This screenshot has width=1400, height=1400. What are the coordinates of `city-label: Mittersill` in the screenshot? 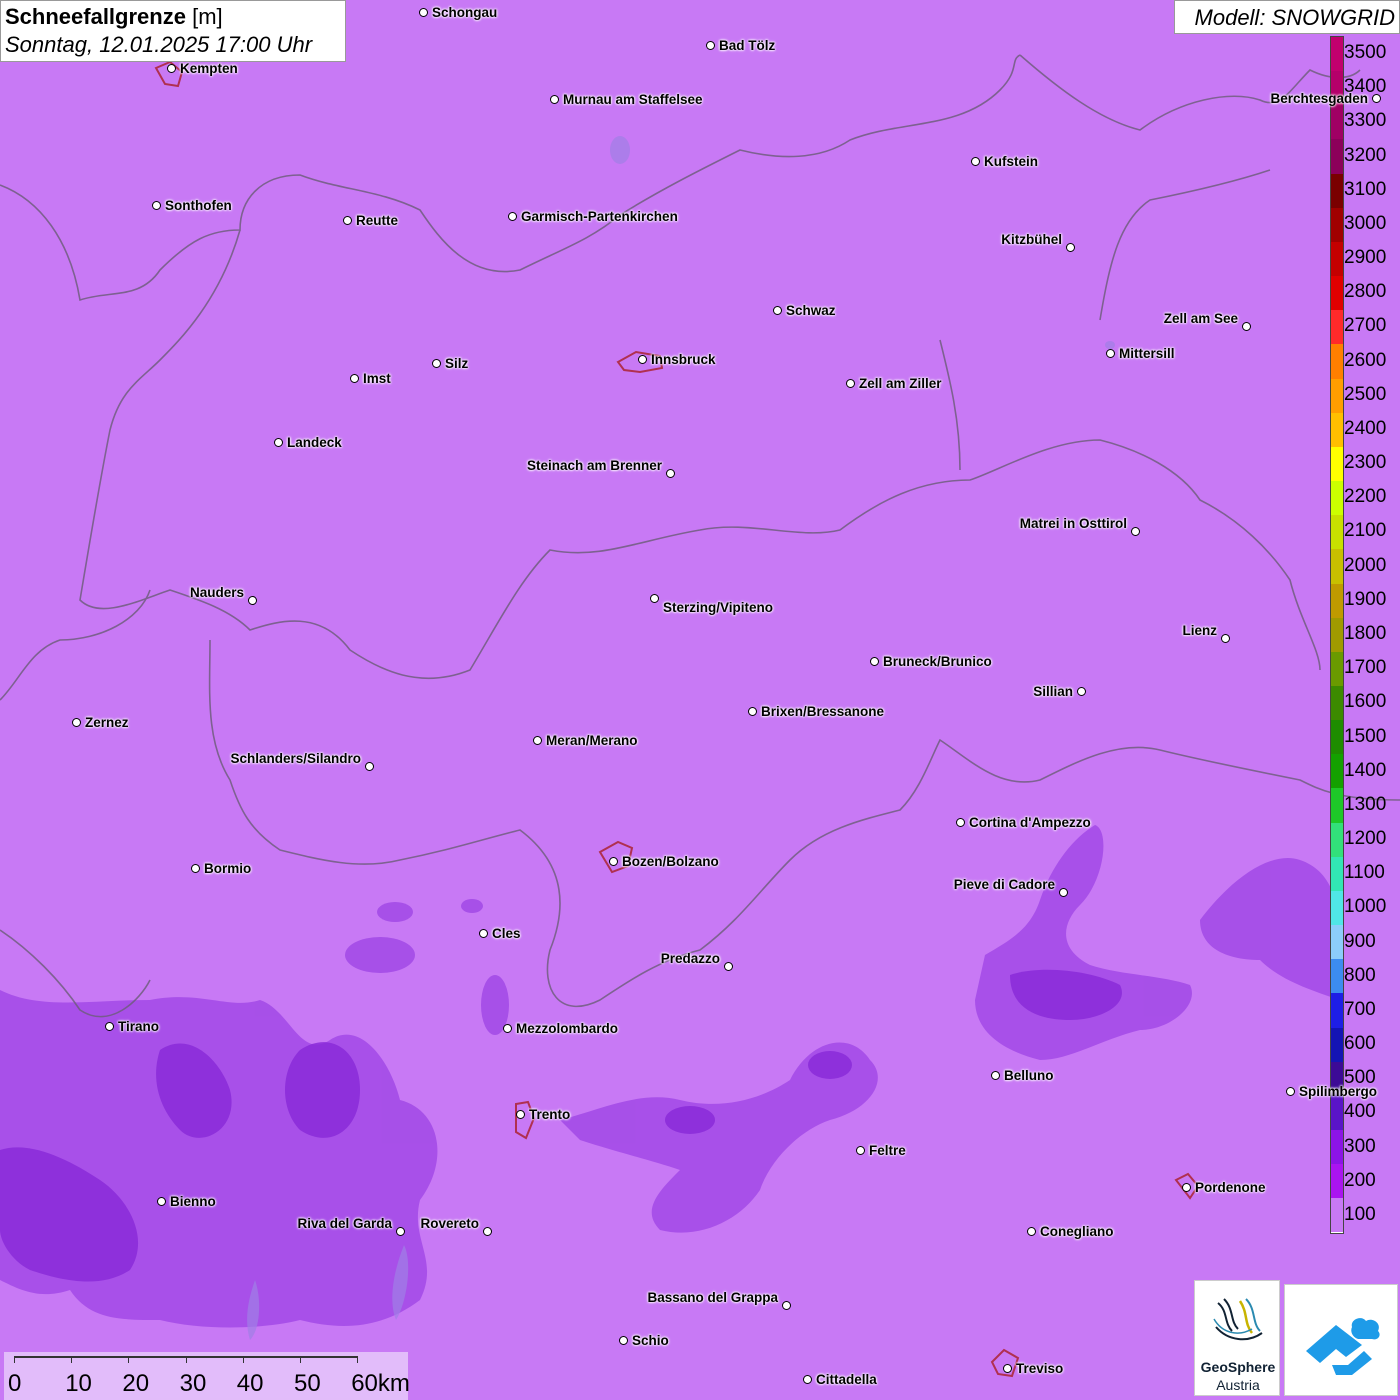 It's located at (1147, 353).